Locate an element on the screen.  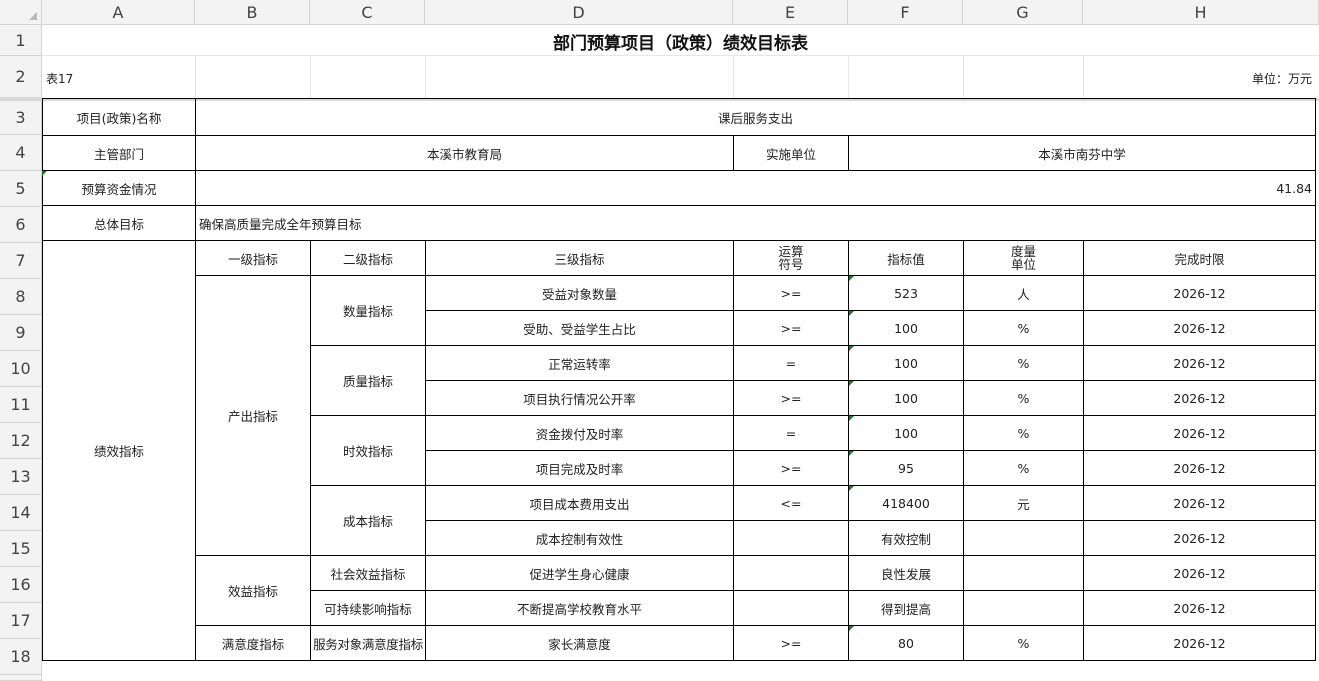
level1-benefit: 效益指标 is located at coordinates (253, 590).